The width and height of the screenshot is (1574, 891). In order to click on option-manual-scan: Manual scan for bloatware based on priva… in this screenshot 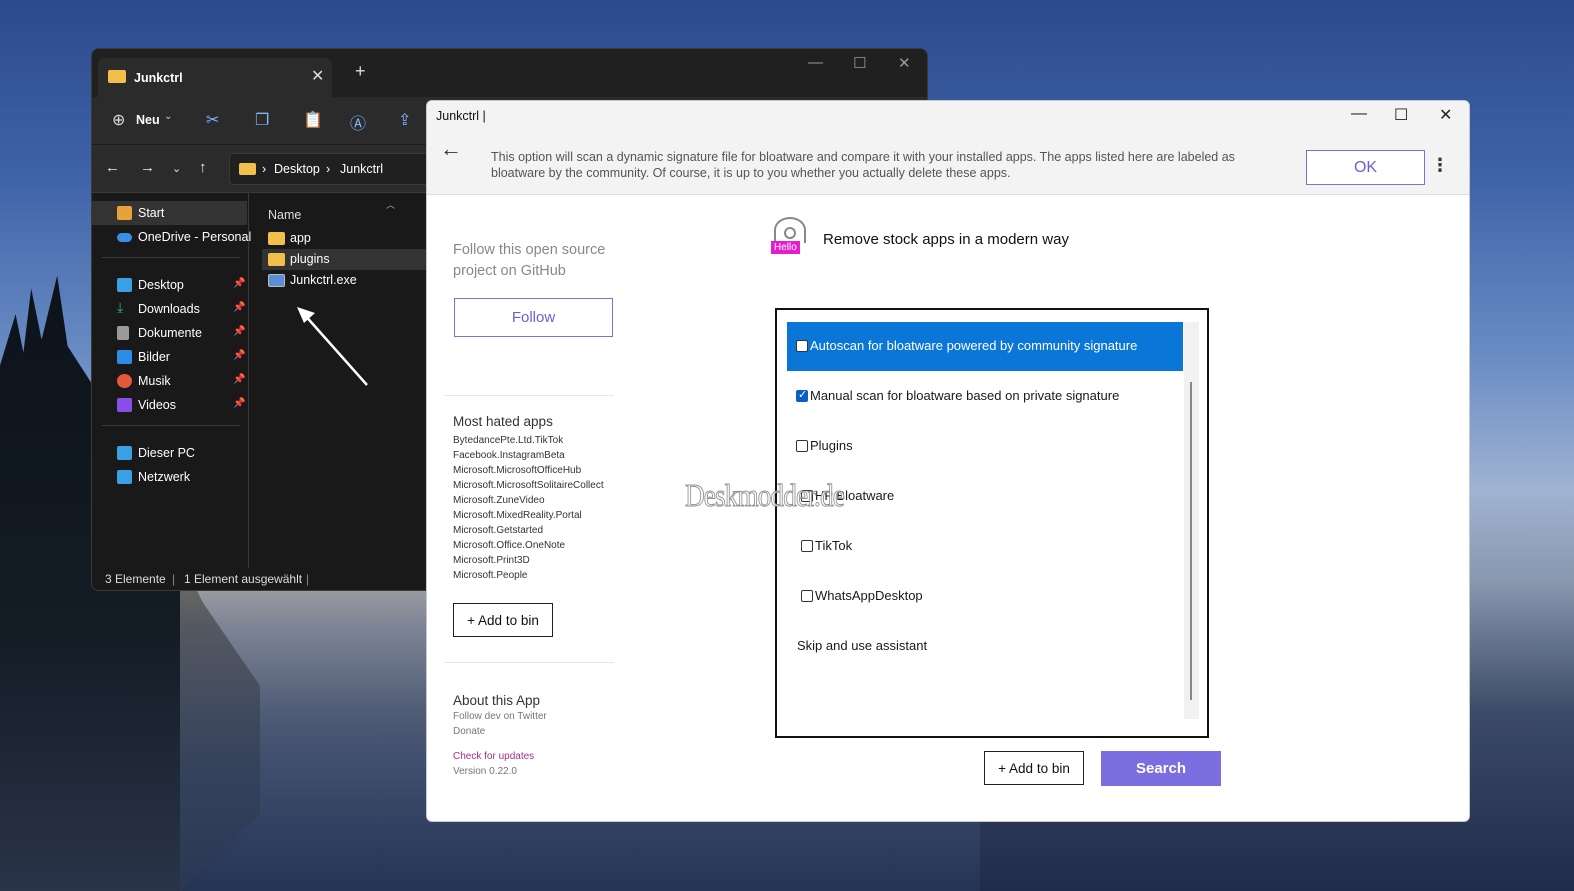, I will do `click(985, 396)`.